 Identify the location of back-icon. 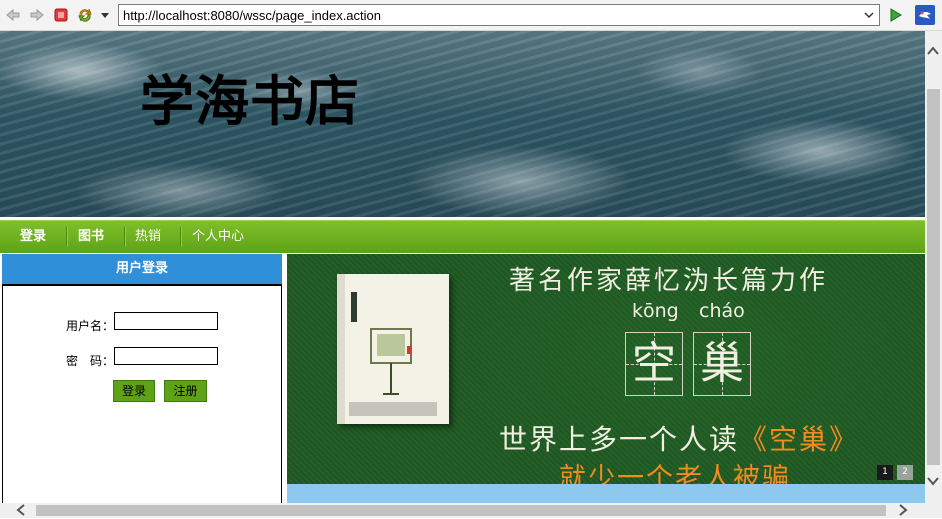
(13, 15).